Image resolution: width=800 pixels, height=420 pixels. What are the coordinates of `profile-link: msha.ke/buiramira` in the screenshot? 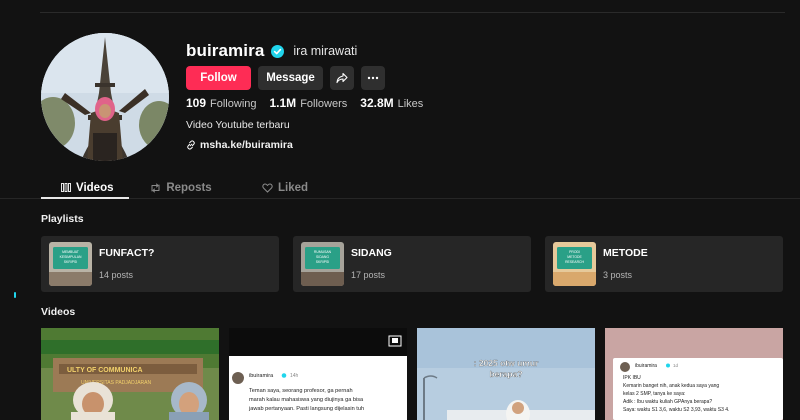 It's located at (239, 145).